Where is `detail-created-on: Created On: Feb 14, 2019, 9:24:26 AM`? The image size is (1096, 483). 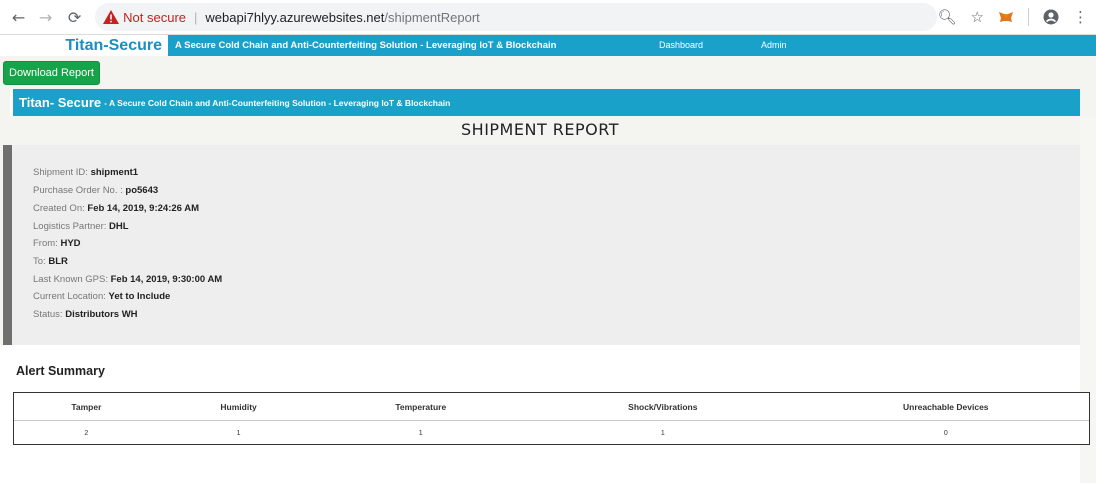 detail-created-on: Created On: Feb 14, 2019, 9:24:26 AM is located at coordinates (116, 208).